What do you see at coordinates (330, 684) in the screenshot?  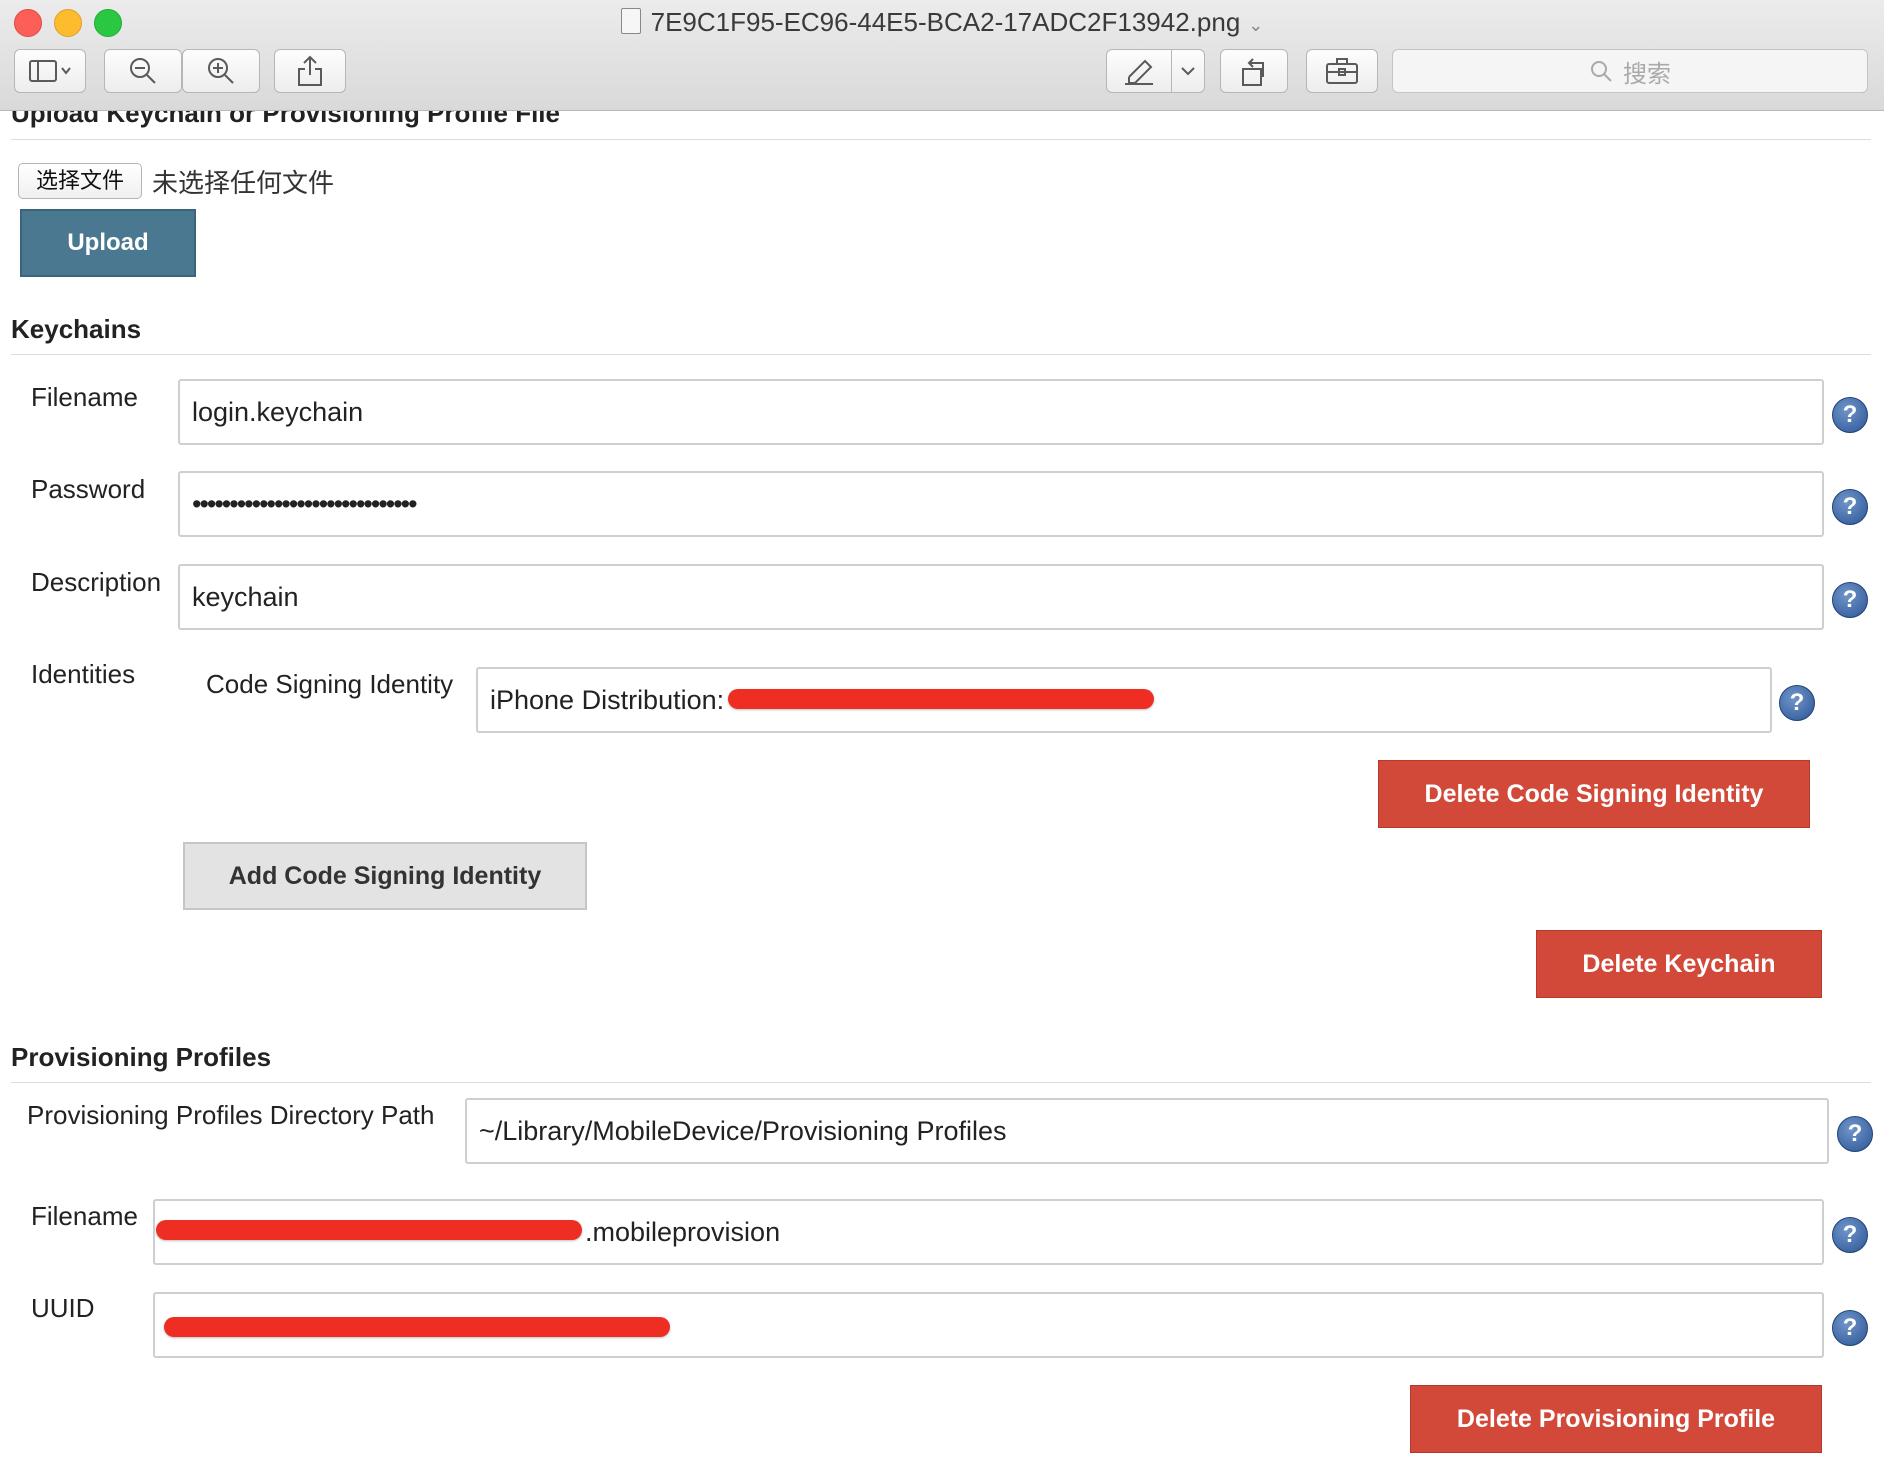 I see `code-signing-identity-label: Code Signing Identity` at bounding box center [330, 684].